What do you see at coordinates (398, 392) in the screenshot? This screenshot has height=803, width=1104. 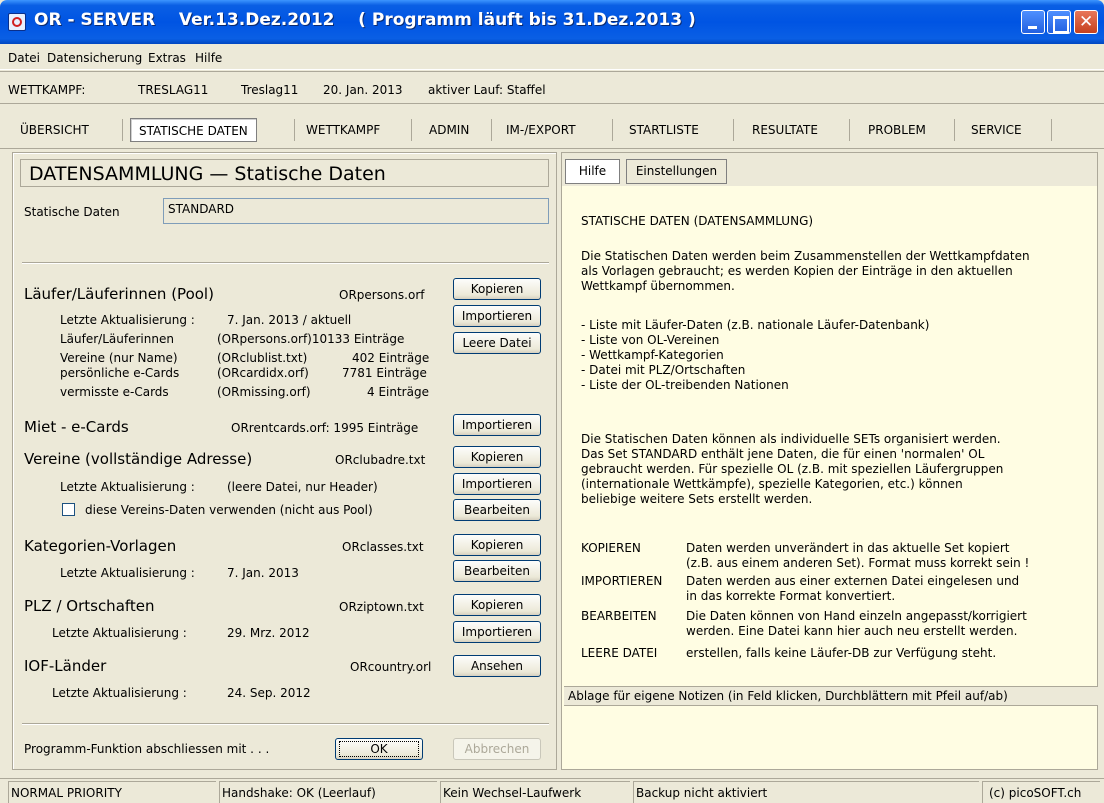 I see `missing-row-count: 4 Einträge` at bounding box center [398, 392].